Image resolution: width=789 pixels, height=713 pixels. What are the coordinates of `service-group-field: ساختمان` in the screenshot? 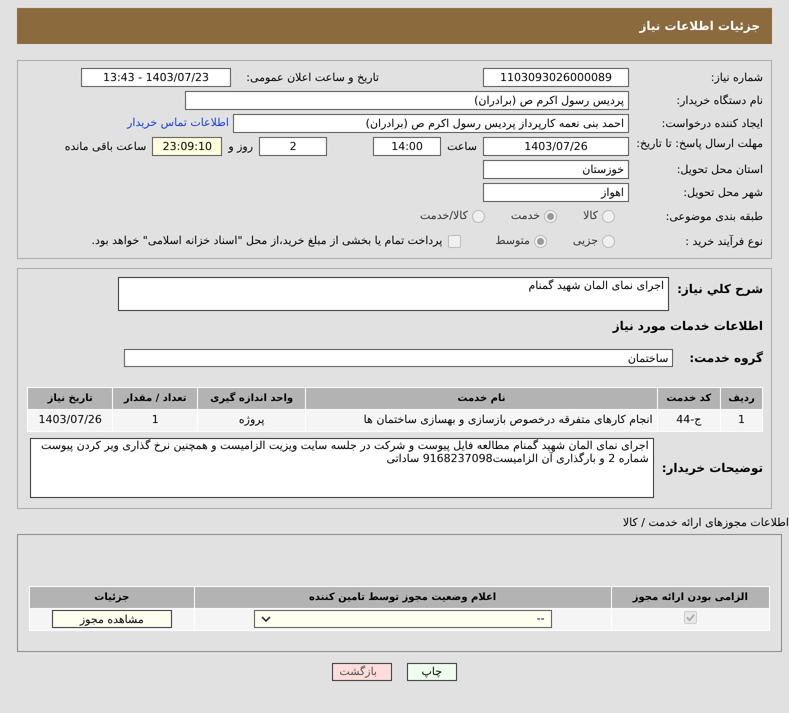 It's located at (399, 358).